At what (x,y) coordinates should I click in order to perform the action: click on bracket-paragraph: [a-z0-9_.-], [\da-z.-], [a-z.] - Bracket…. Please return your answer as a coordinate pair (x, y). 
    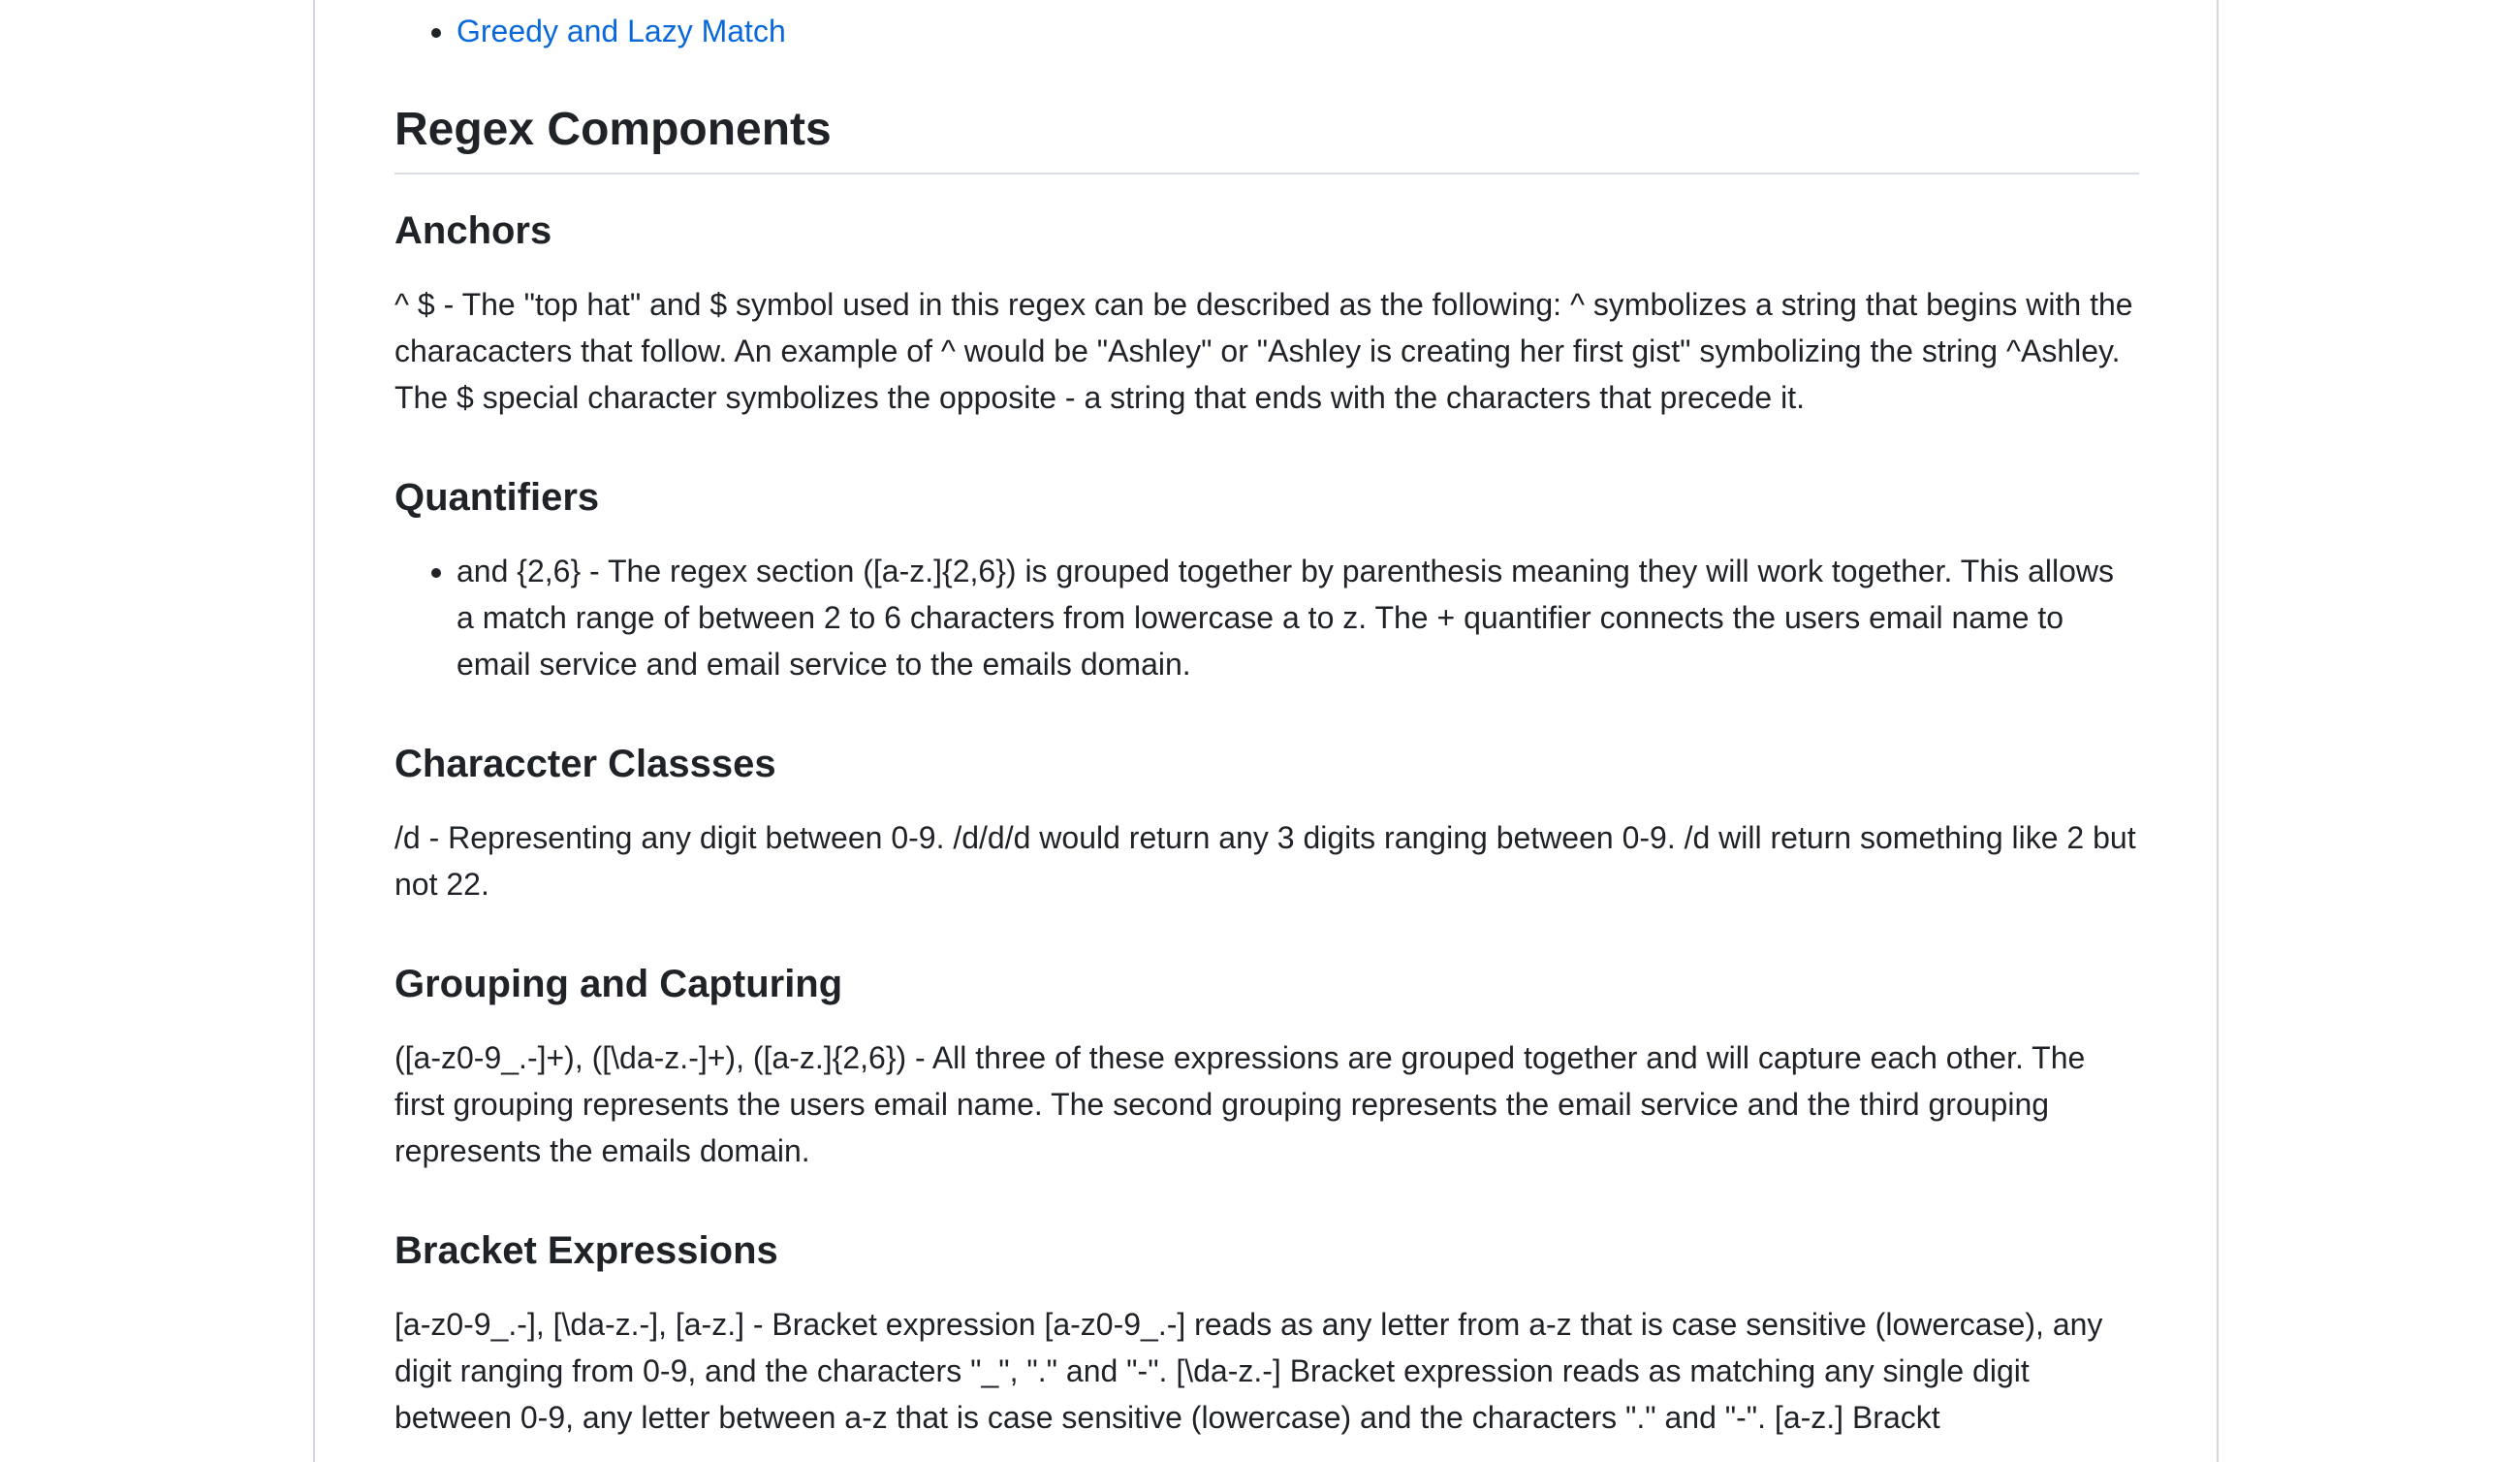
    Looking at the image, I should click on (1248, 1371).